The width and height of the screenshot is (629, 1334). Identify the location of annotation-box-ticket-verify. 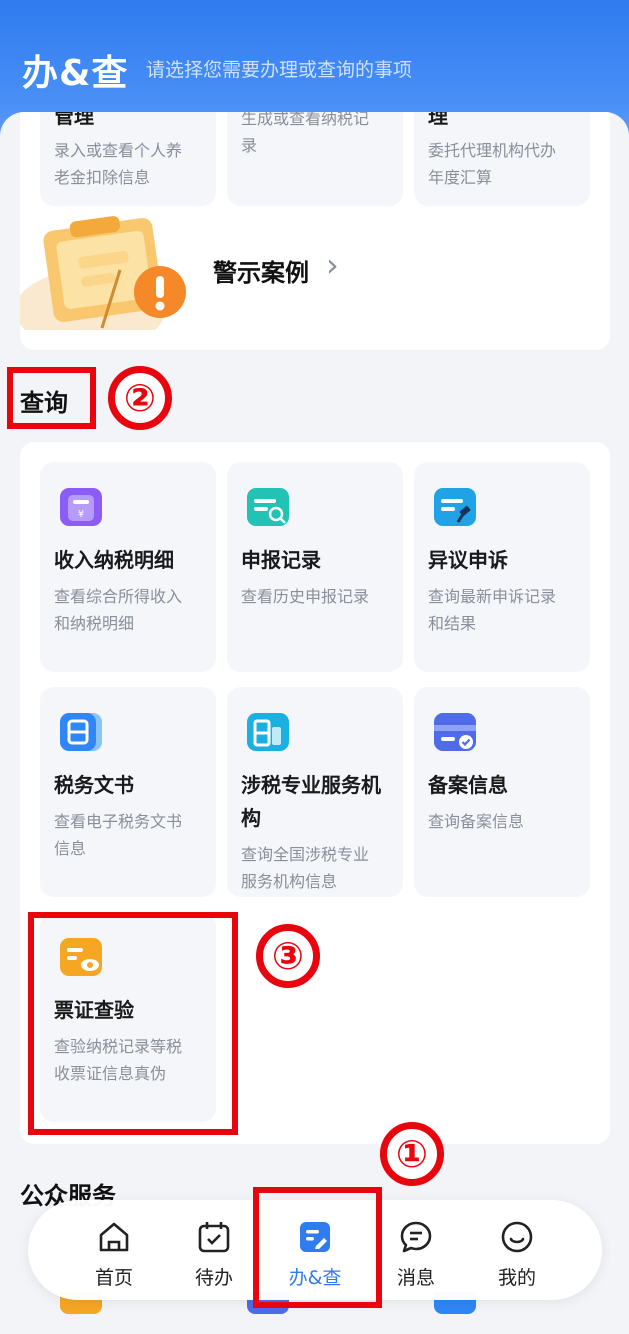
(133, 1023).